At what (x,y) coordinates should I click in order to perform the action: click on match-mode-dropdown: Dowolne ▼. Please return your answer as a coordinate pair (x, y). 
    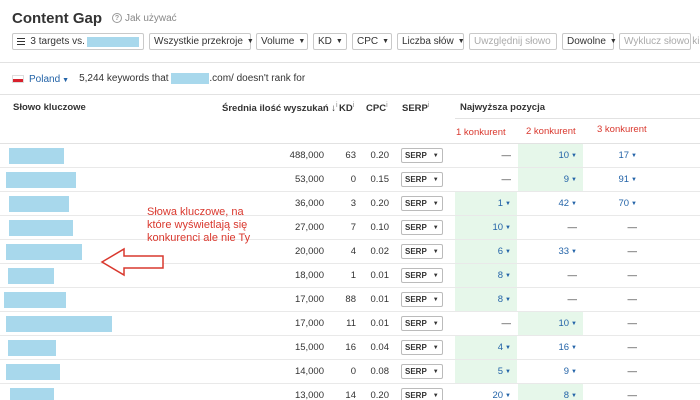
    Looking at the image, I should click on (589, 41).